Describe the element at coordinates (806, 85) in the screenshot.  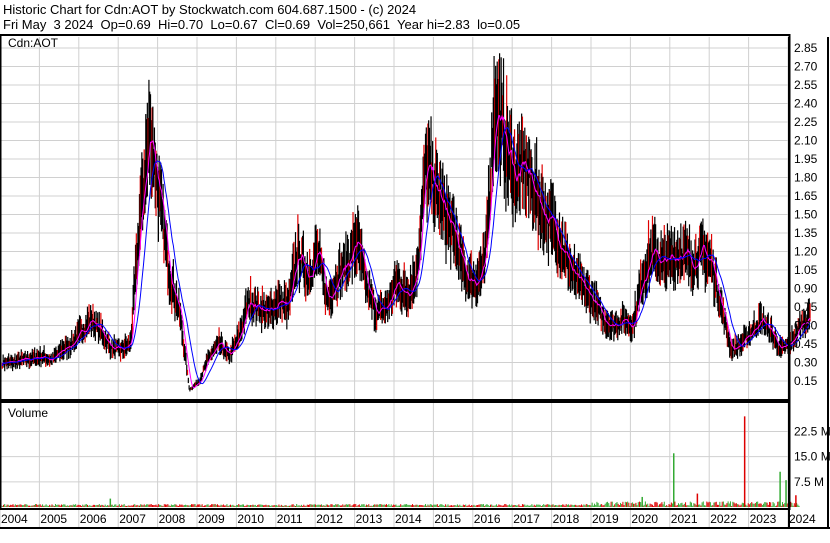
I see `price-tick-label: 2.55` at that location.